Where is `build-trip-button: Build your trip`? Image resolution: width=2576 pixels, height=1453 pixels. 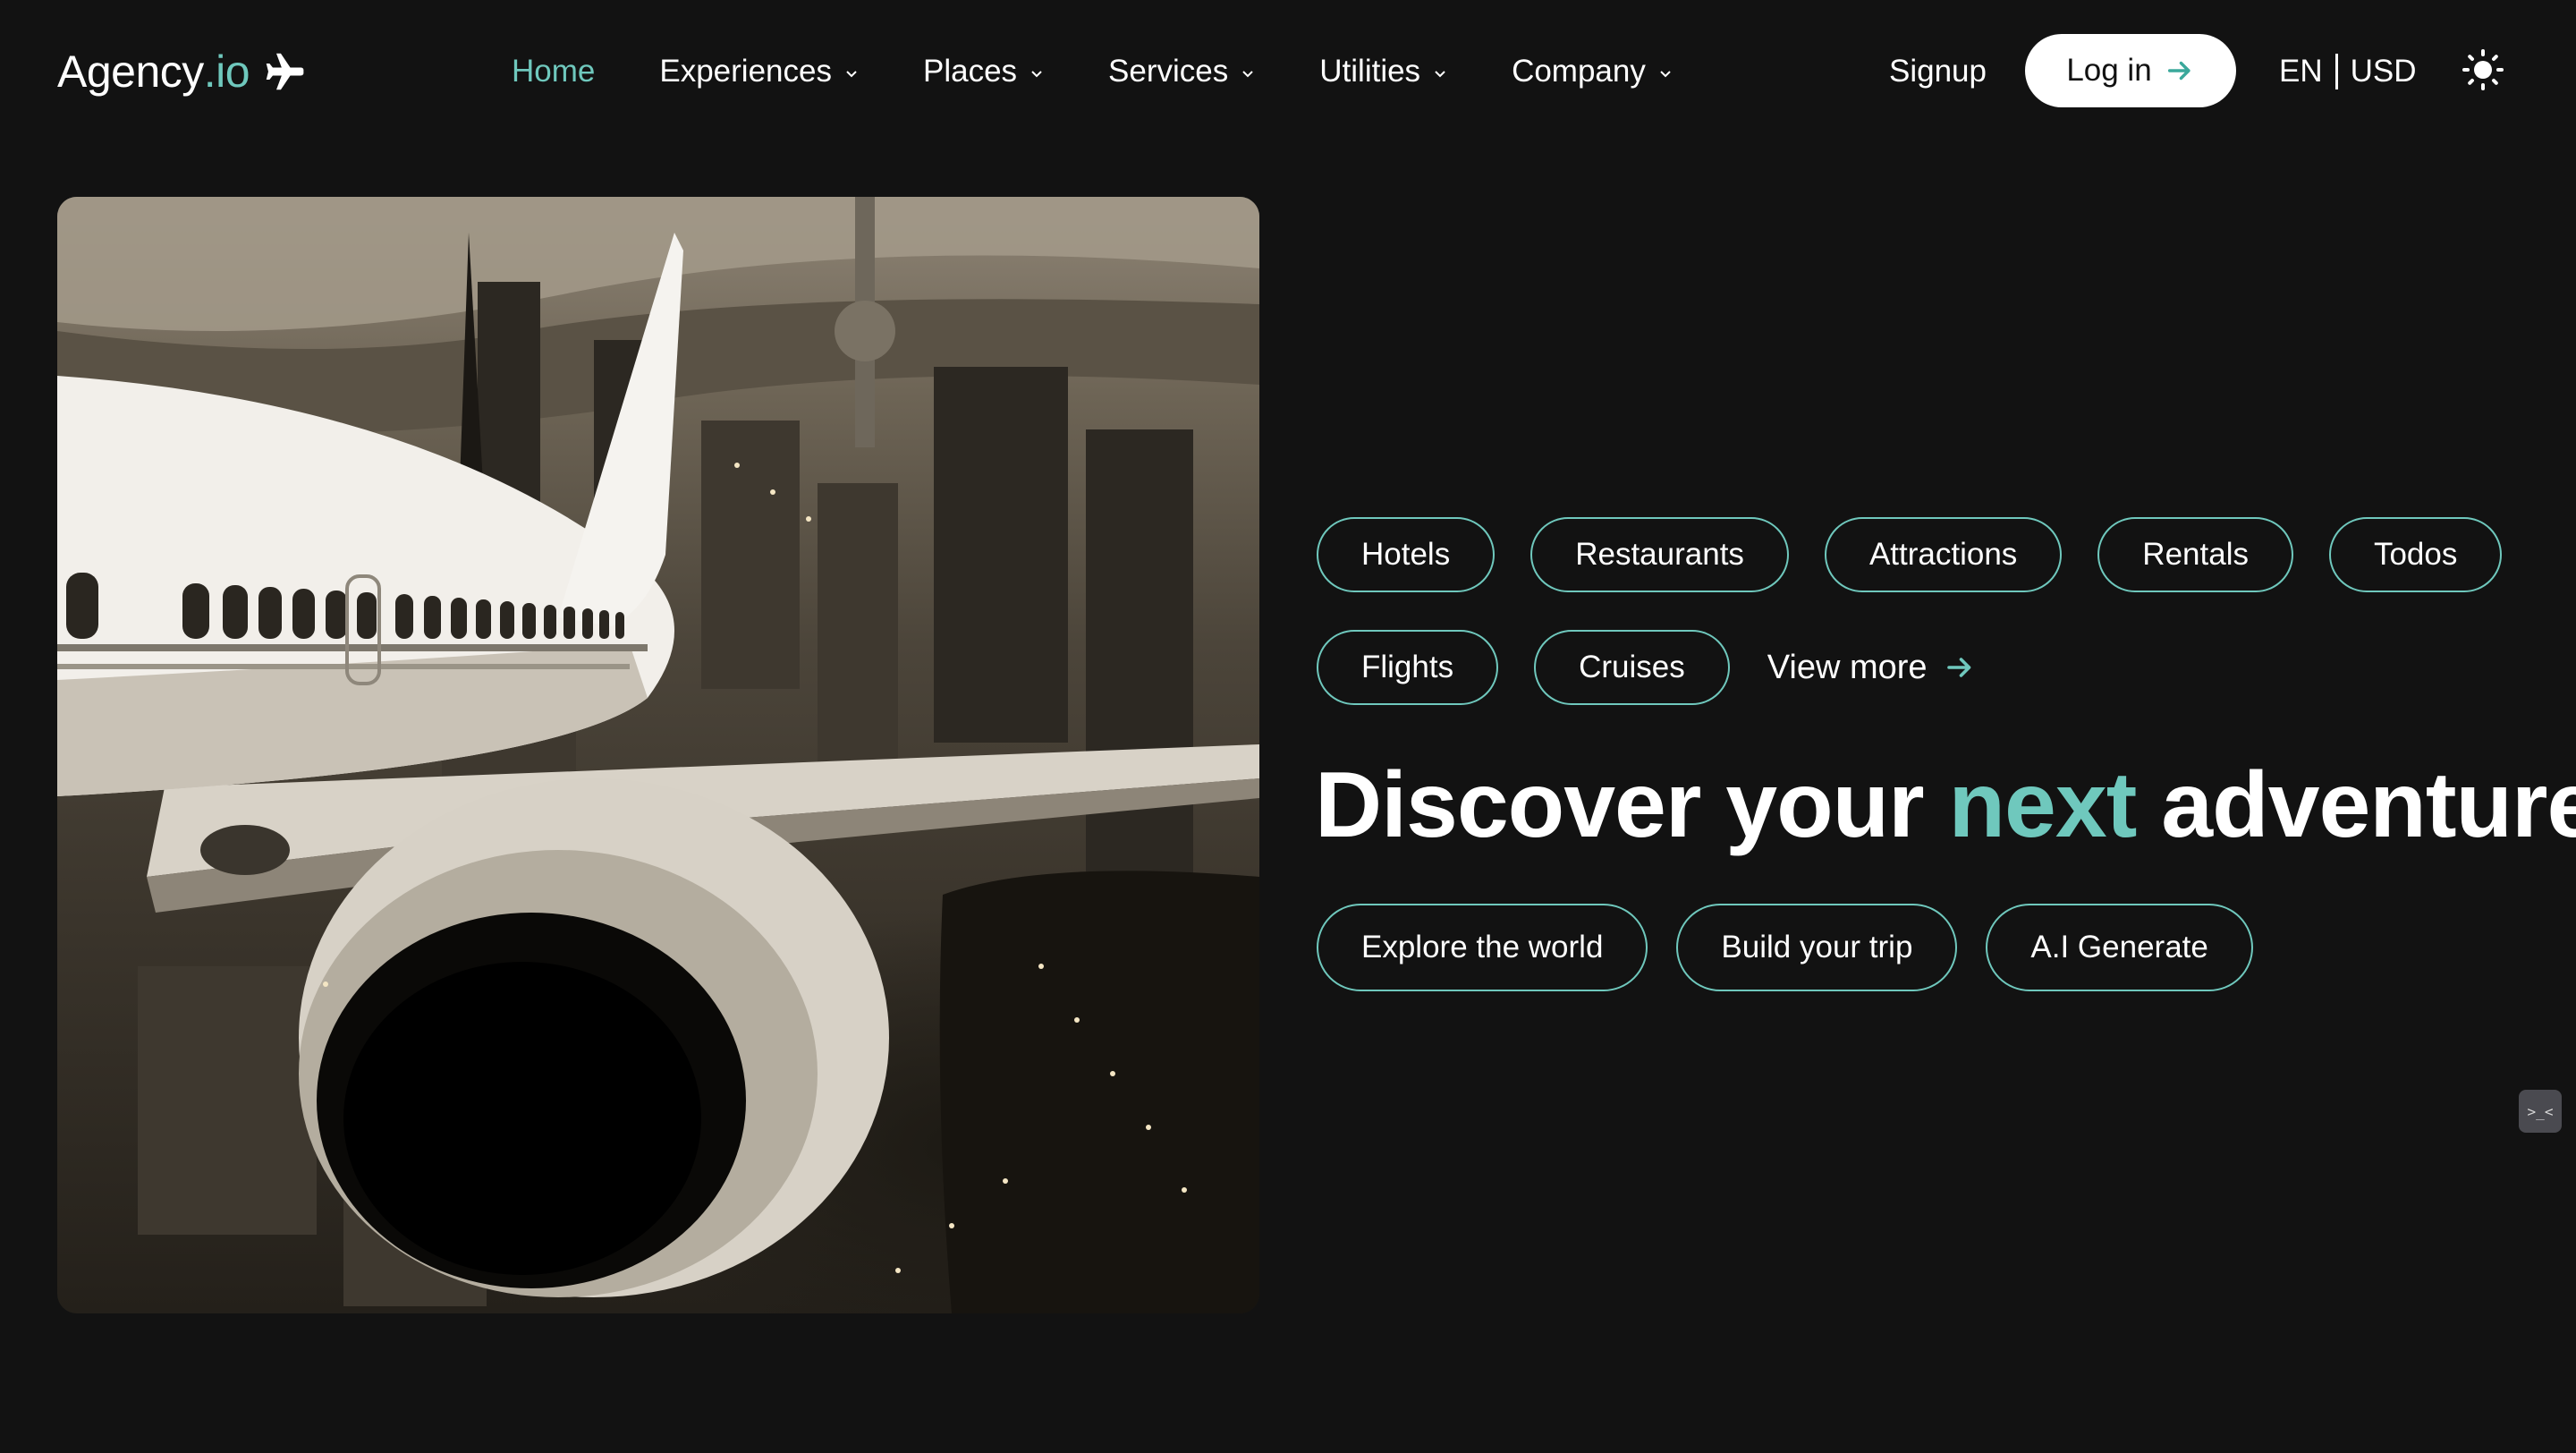
build-trip-button: Build your trip is located at coordinates (1817, 947).